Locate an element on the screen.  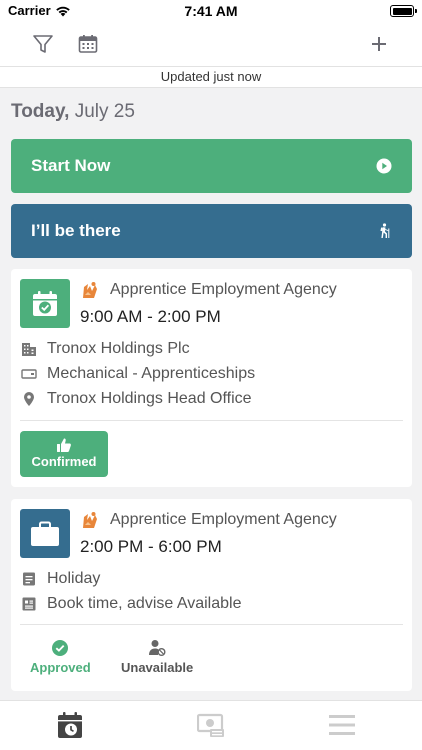
unavailable-status: Unavailable is located at coordinates (157, 657).